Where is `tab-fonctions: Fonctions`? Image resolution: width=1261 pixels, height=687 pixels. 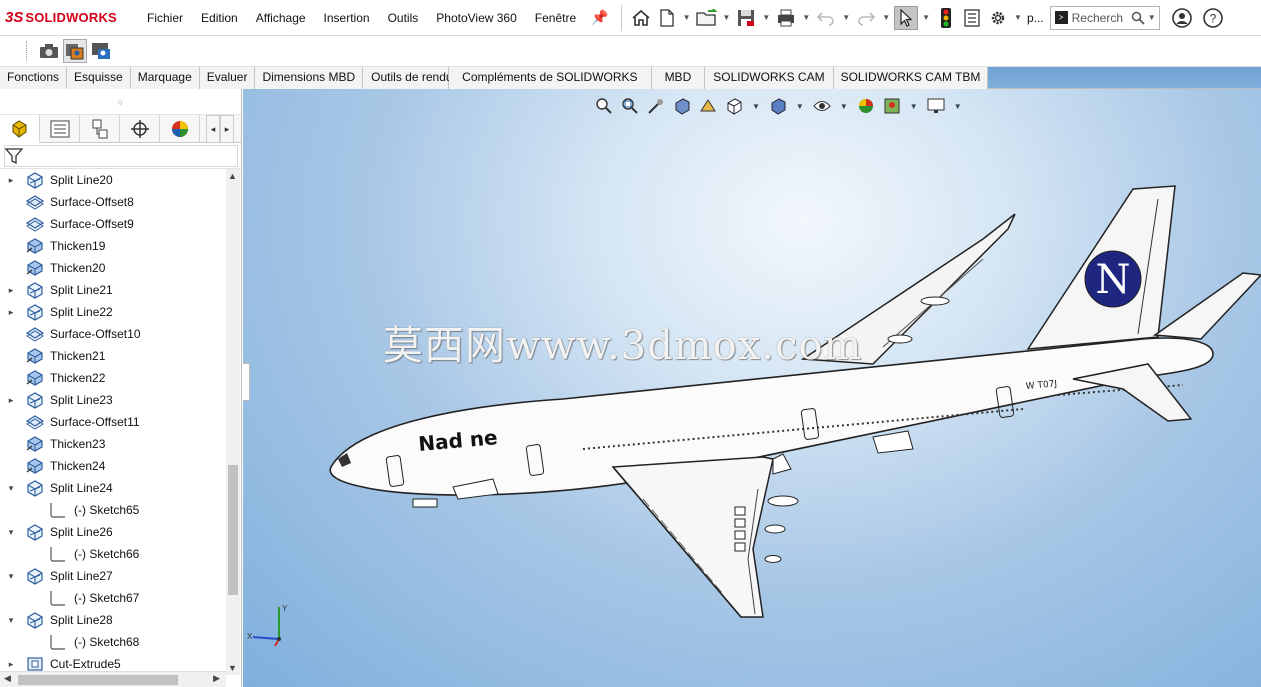
tab-fonctions: Fonctions is located at coordinates (34, 78).